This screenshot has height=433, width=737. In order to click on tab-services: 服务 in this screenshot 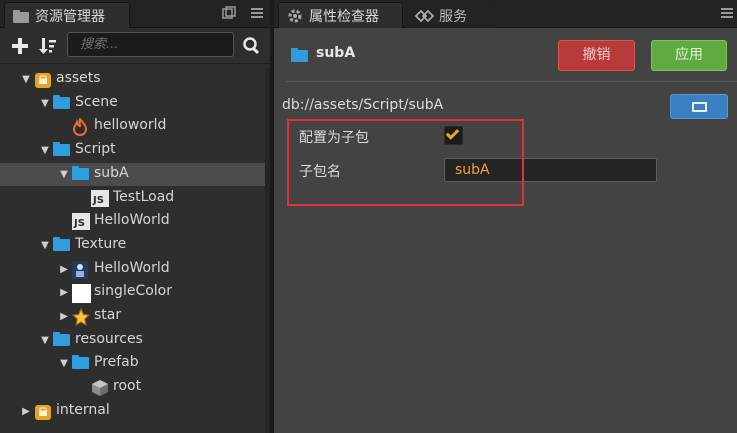, I will do `click(451, 15)`.